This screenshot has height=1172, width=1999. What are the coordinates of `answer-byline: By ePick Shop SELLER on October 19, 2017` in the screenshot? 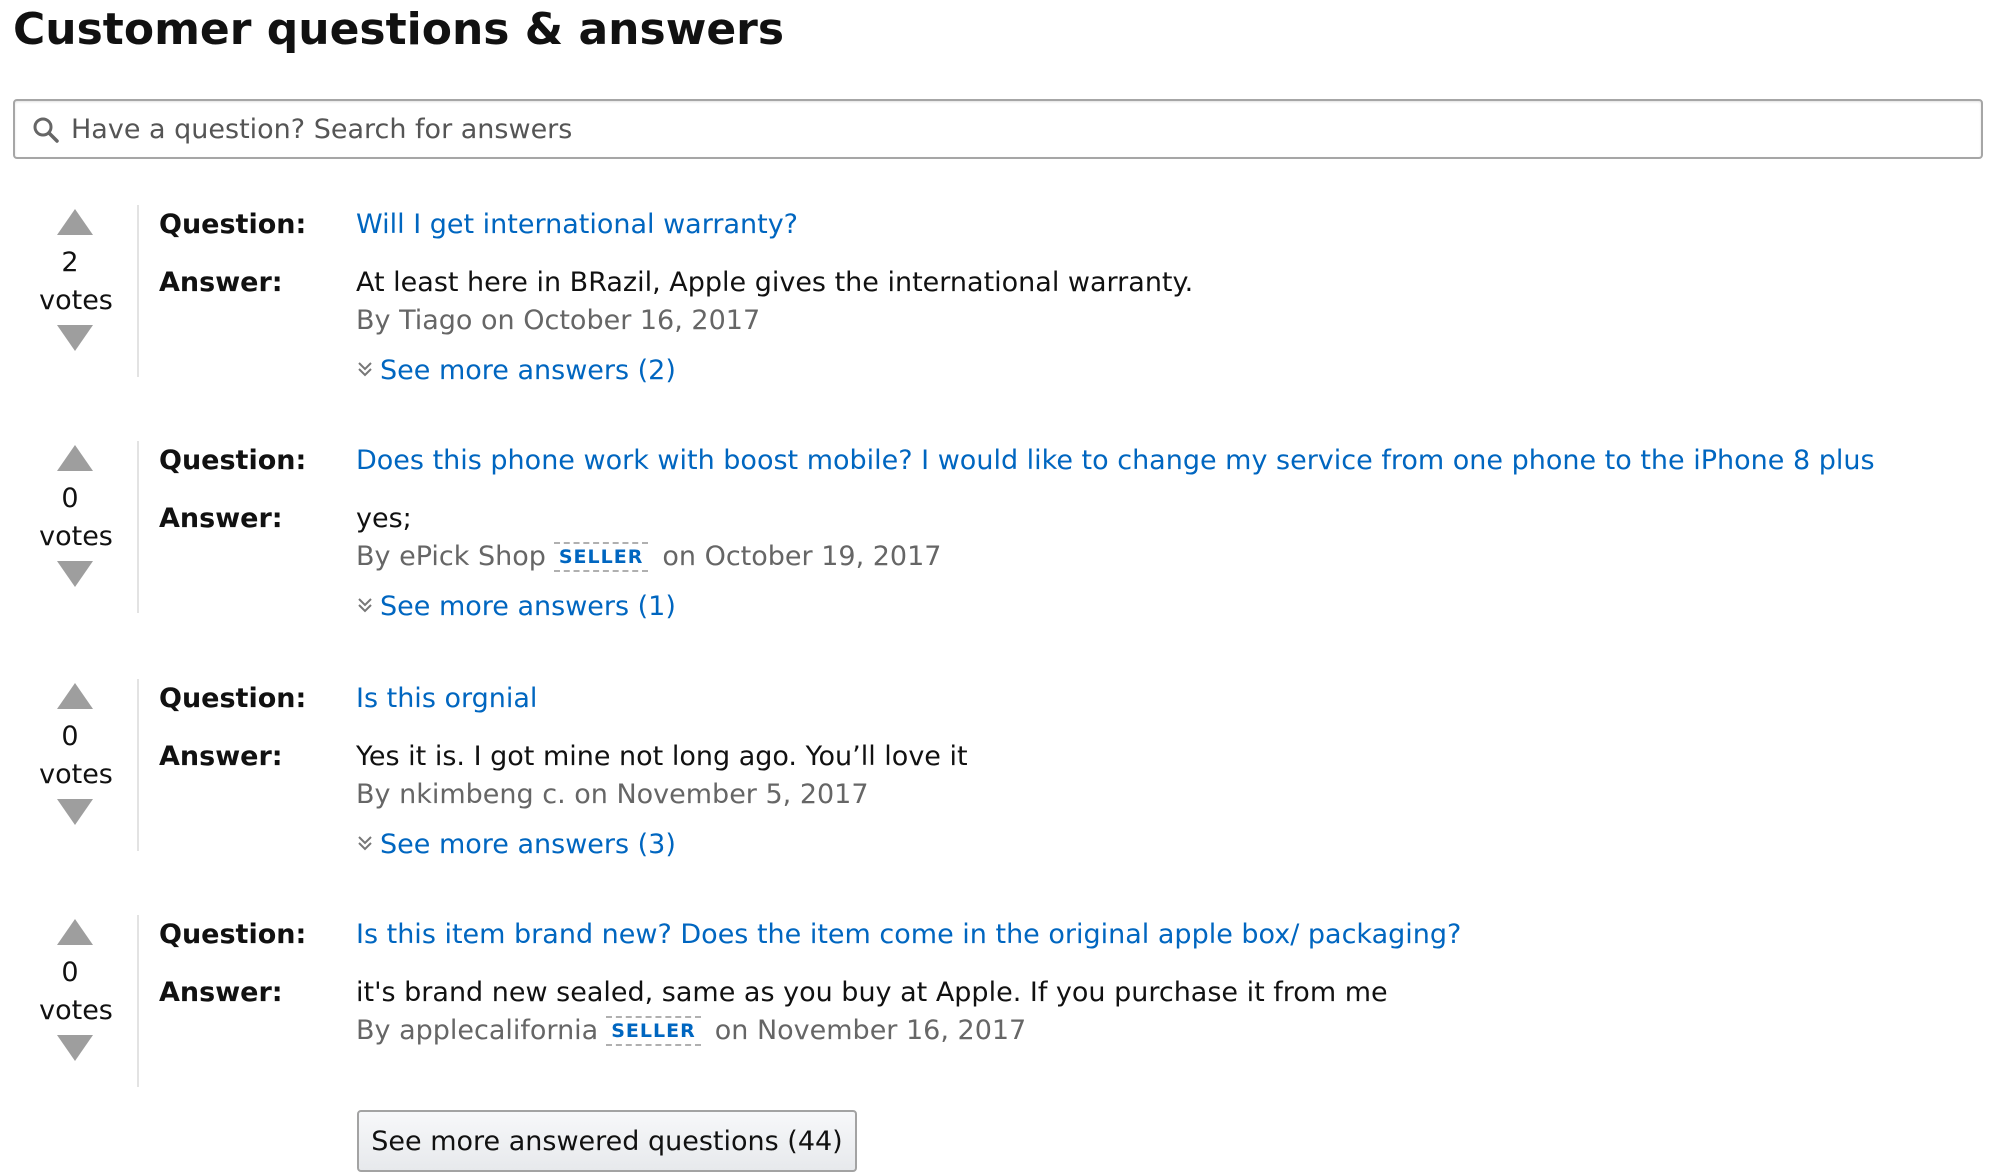 It's located at (648, 557).